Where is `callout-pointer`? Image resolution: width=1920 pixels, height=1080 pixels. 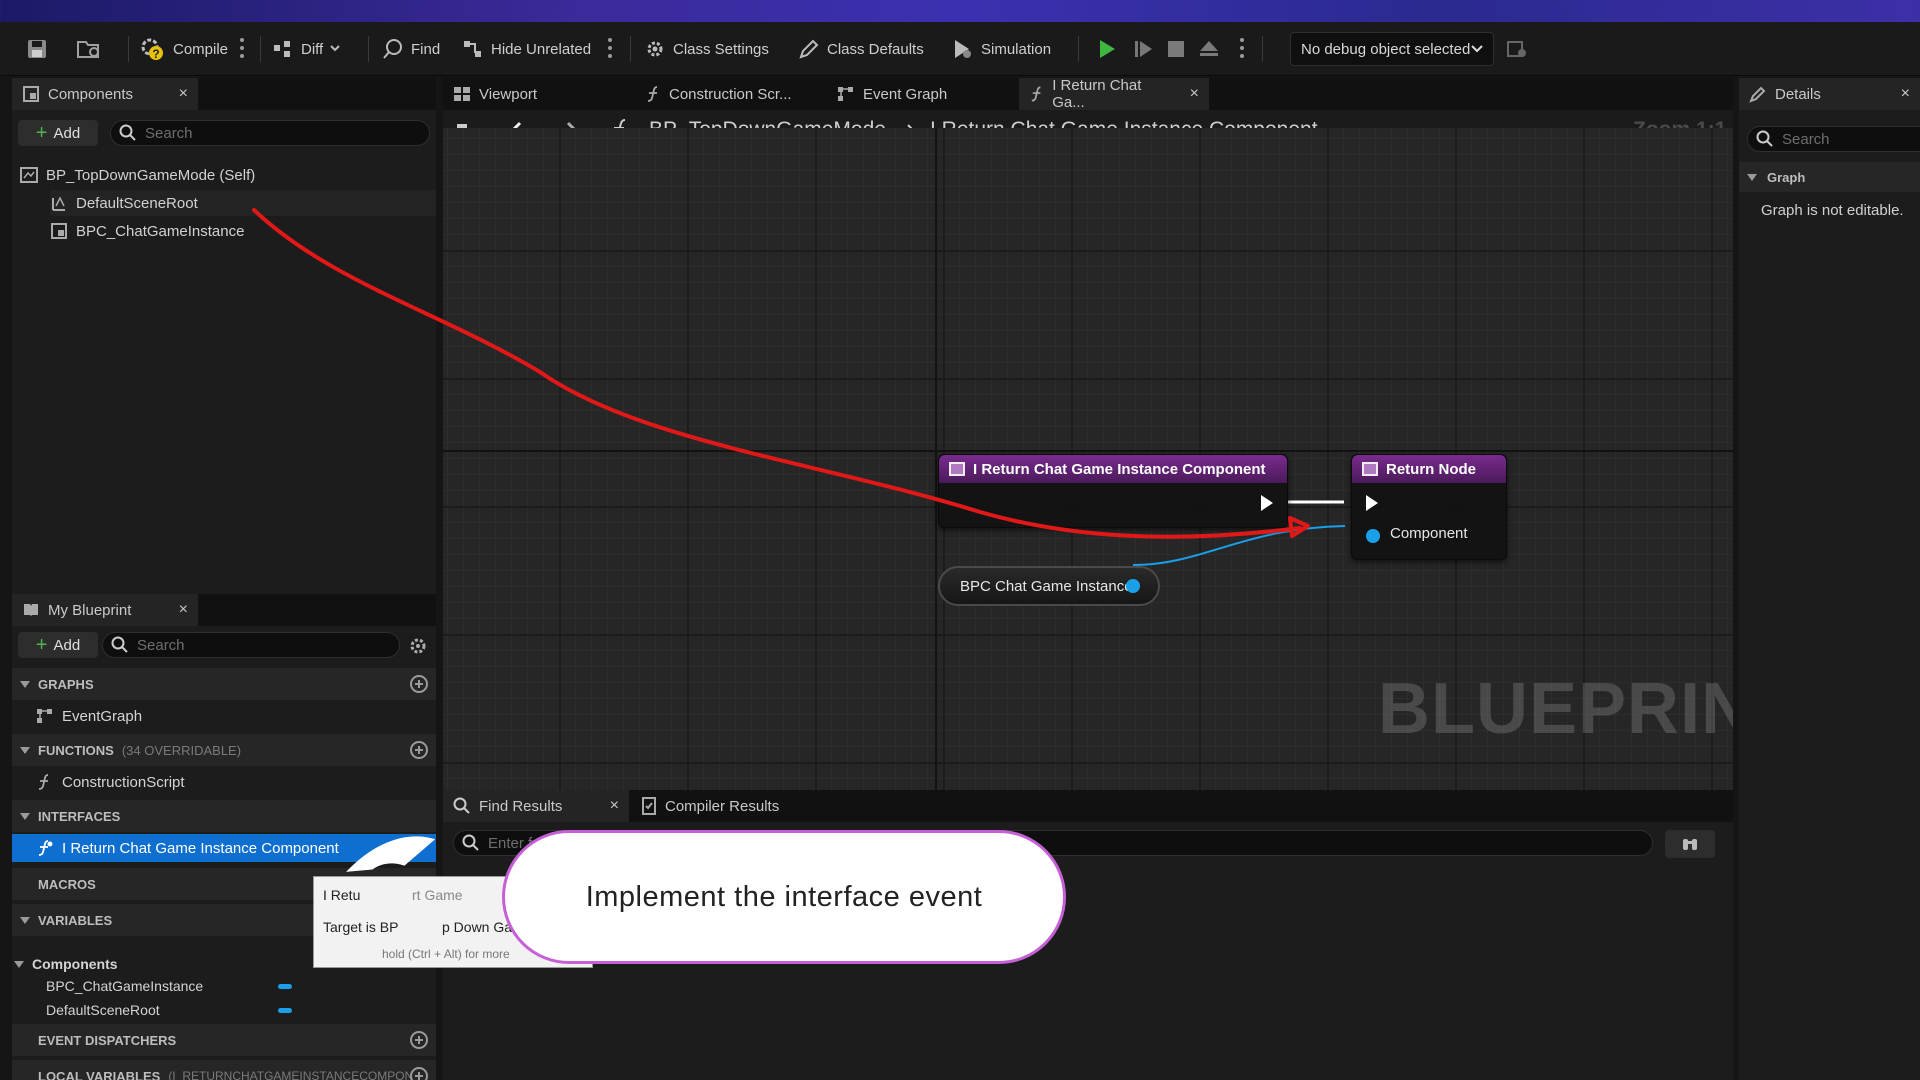
callout-pointer is located at coordinates (391, 854).